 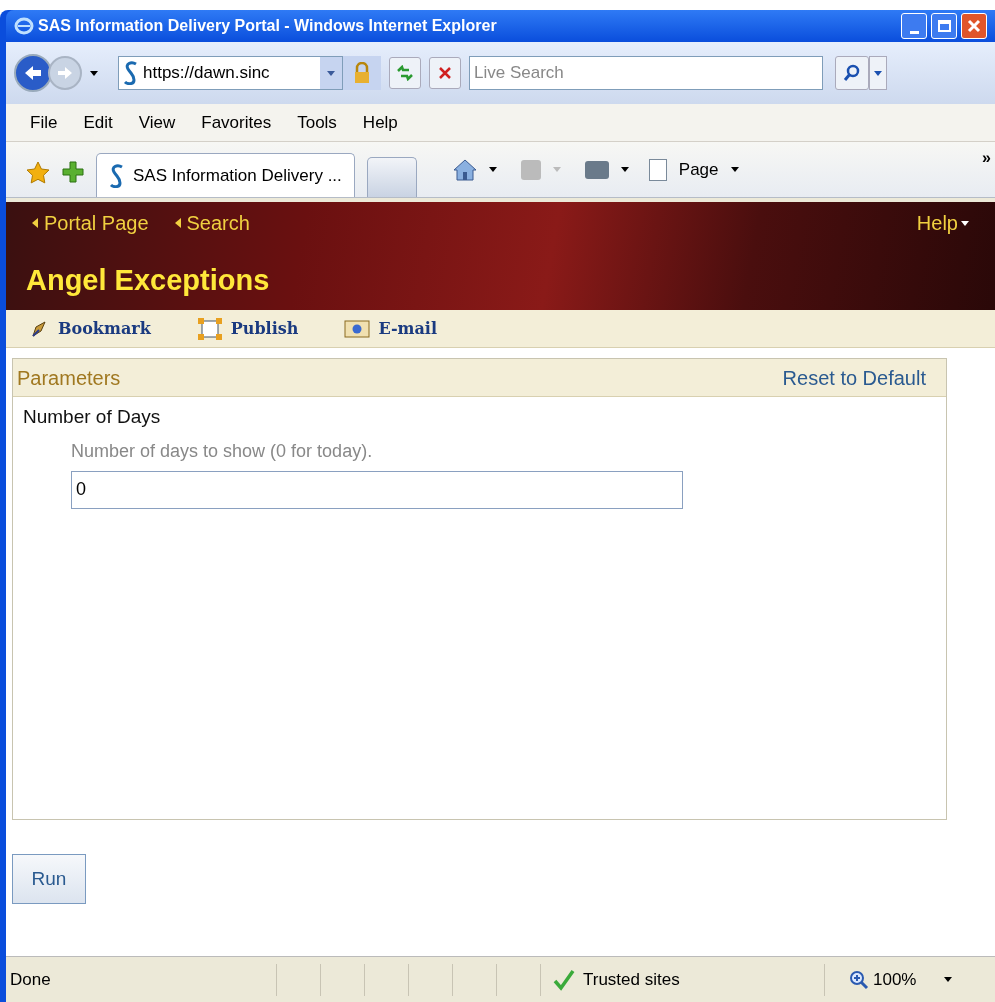 I want to click on zoom-icon, so click(x=859, y=979).